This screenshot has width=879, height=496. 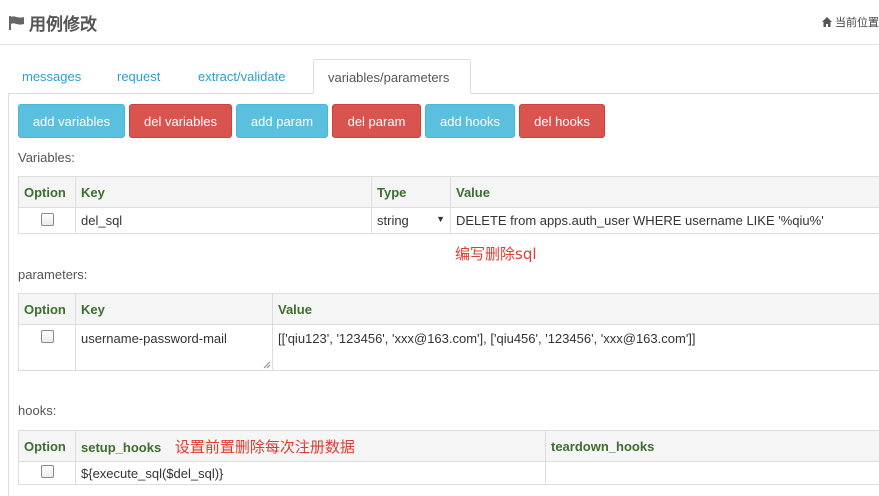 I want to click on setup-hooks-header-text: setup_hooks, so click(x=121, y=447).